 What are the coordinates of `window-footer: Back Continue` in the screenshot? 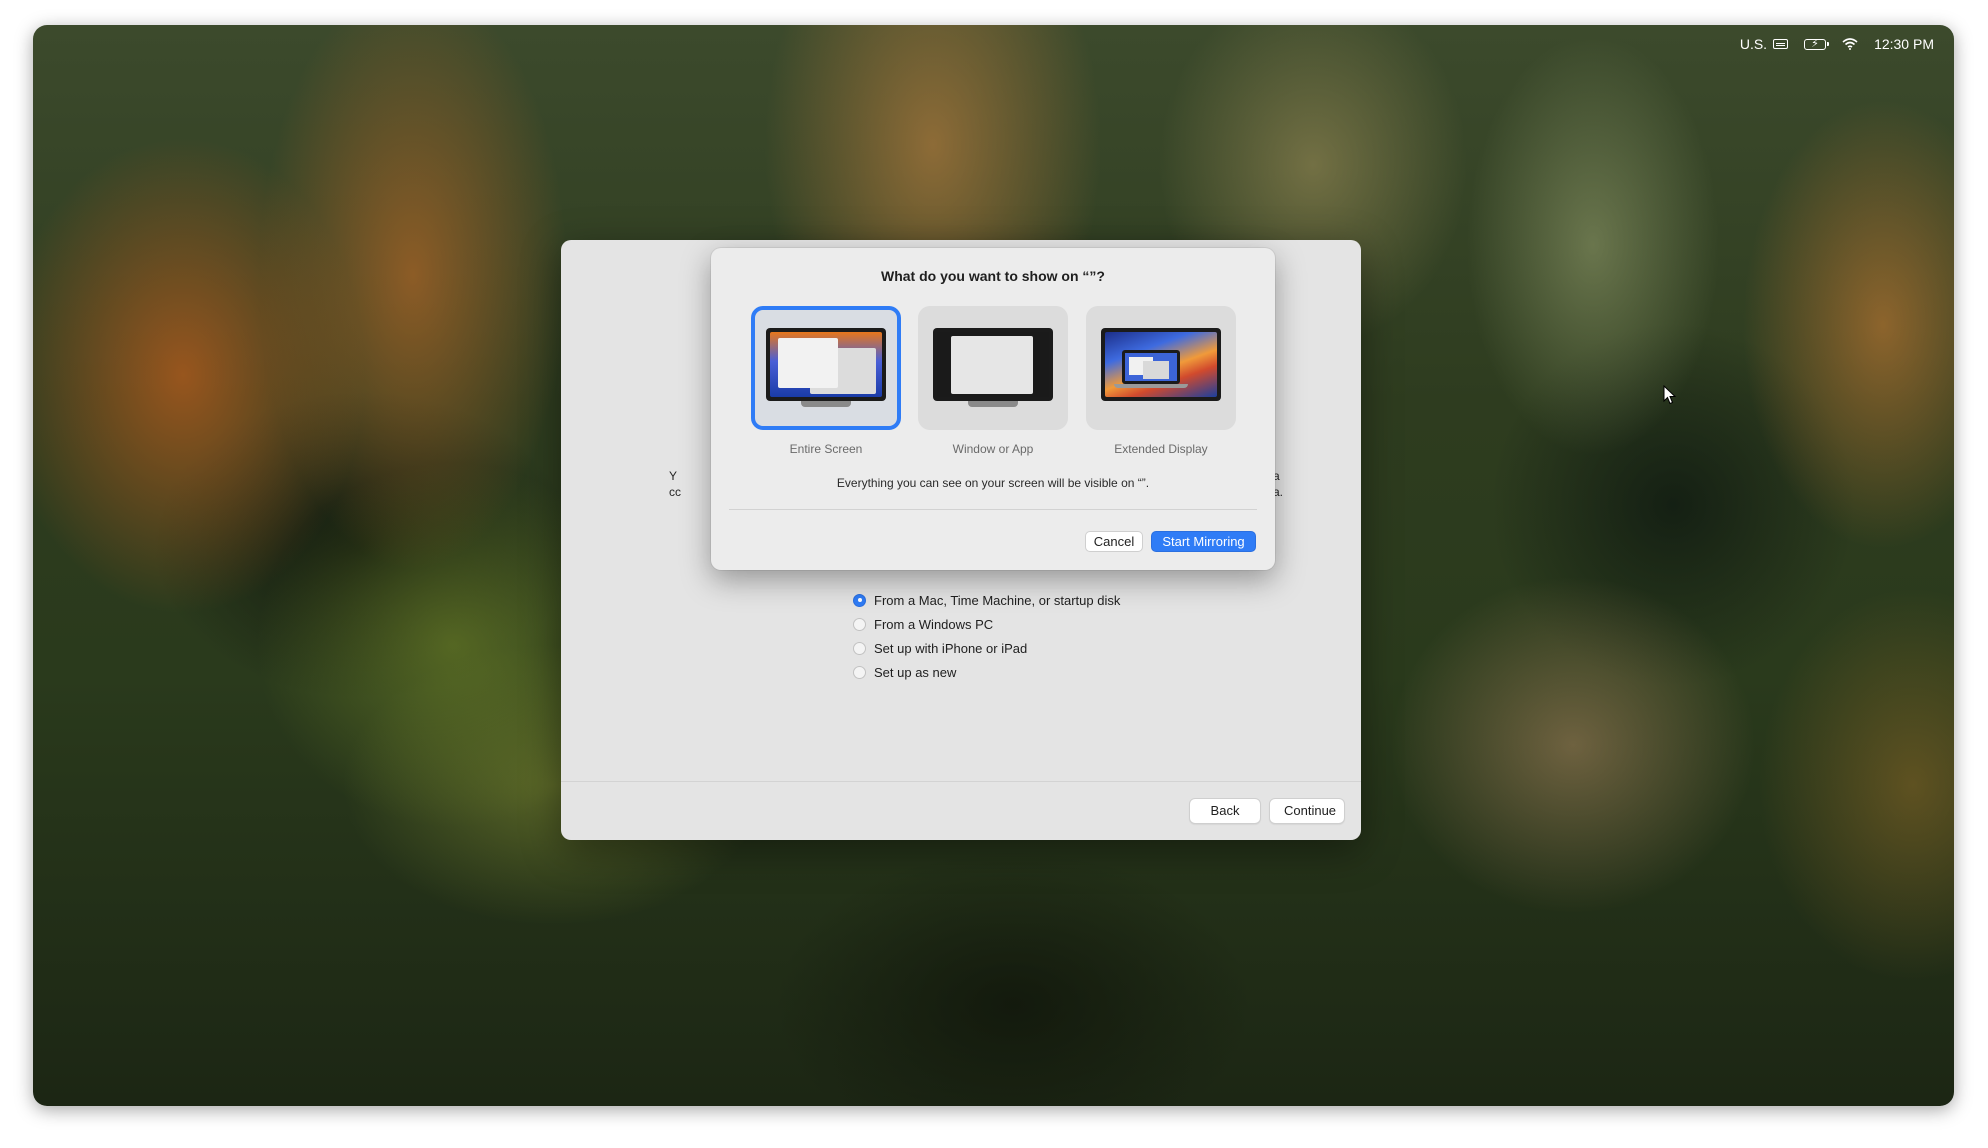 It's located at (961, 810).